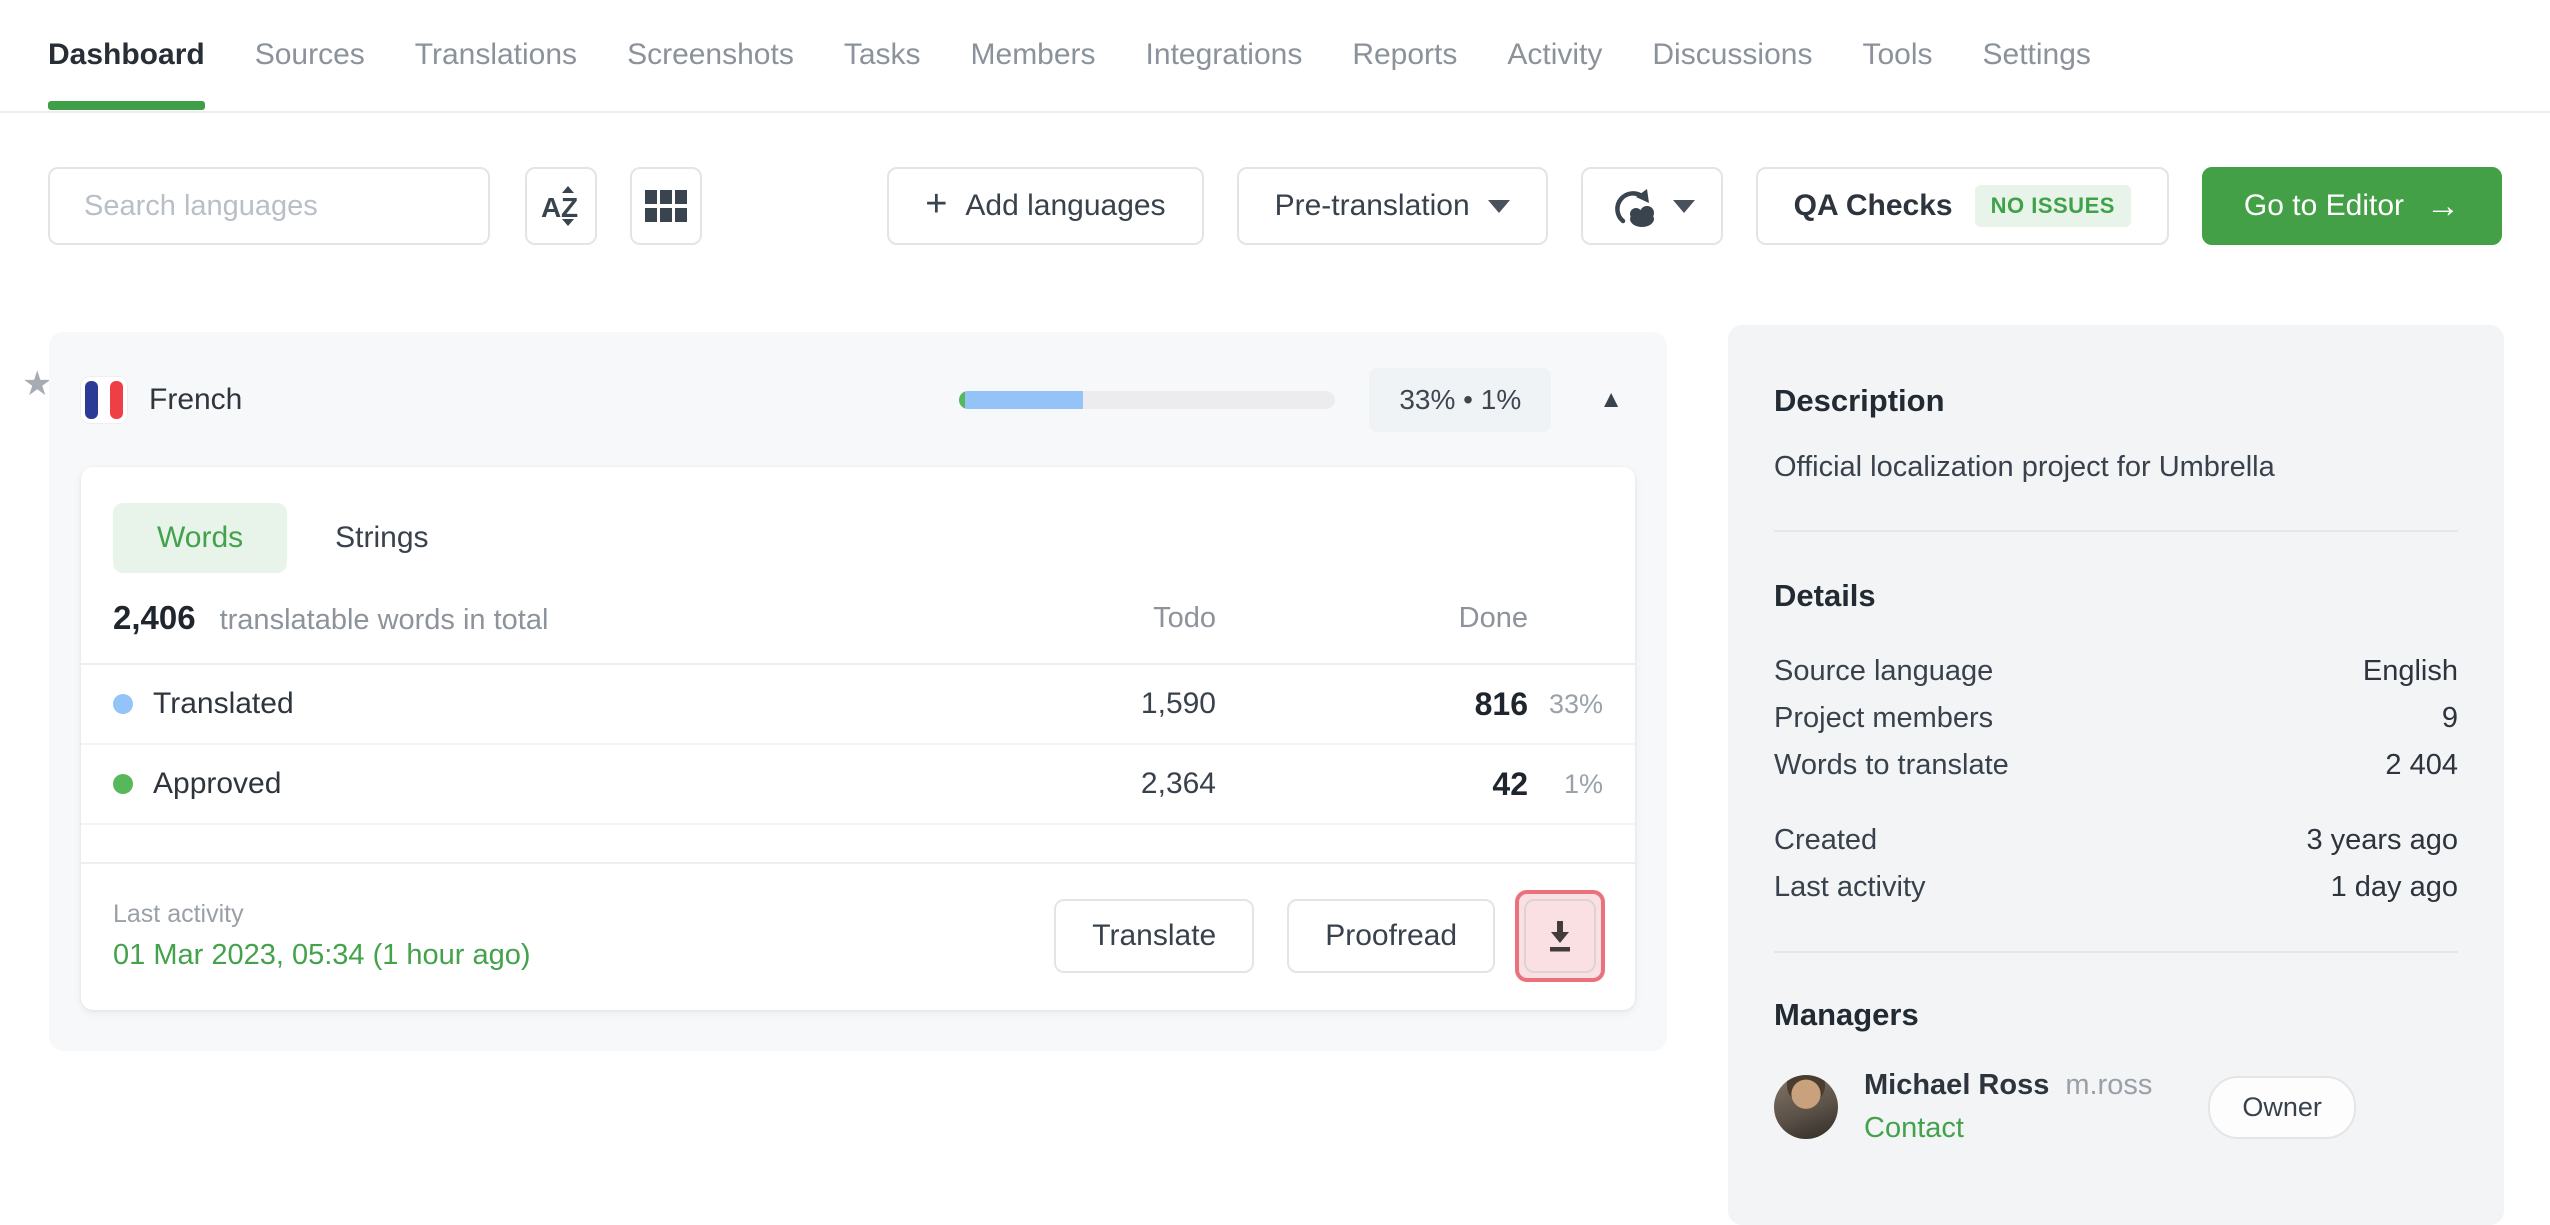  What do you see at coordinates (2037, 74) in the screenshot?
I see `tab-settings: Settings` at bounding box center [2037, 74].